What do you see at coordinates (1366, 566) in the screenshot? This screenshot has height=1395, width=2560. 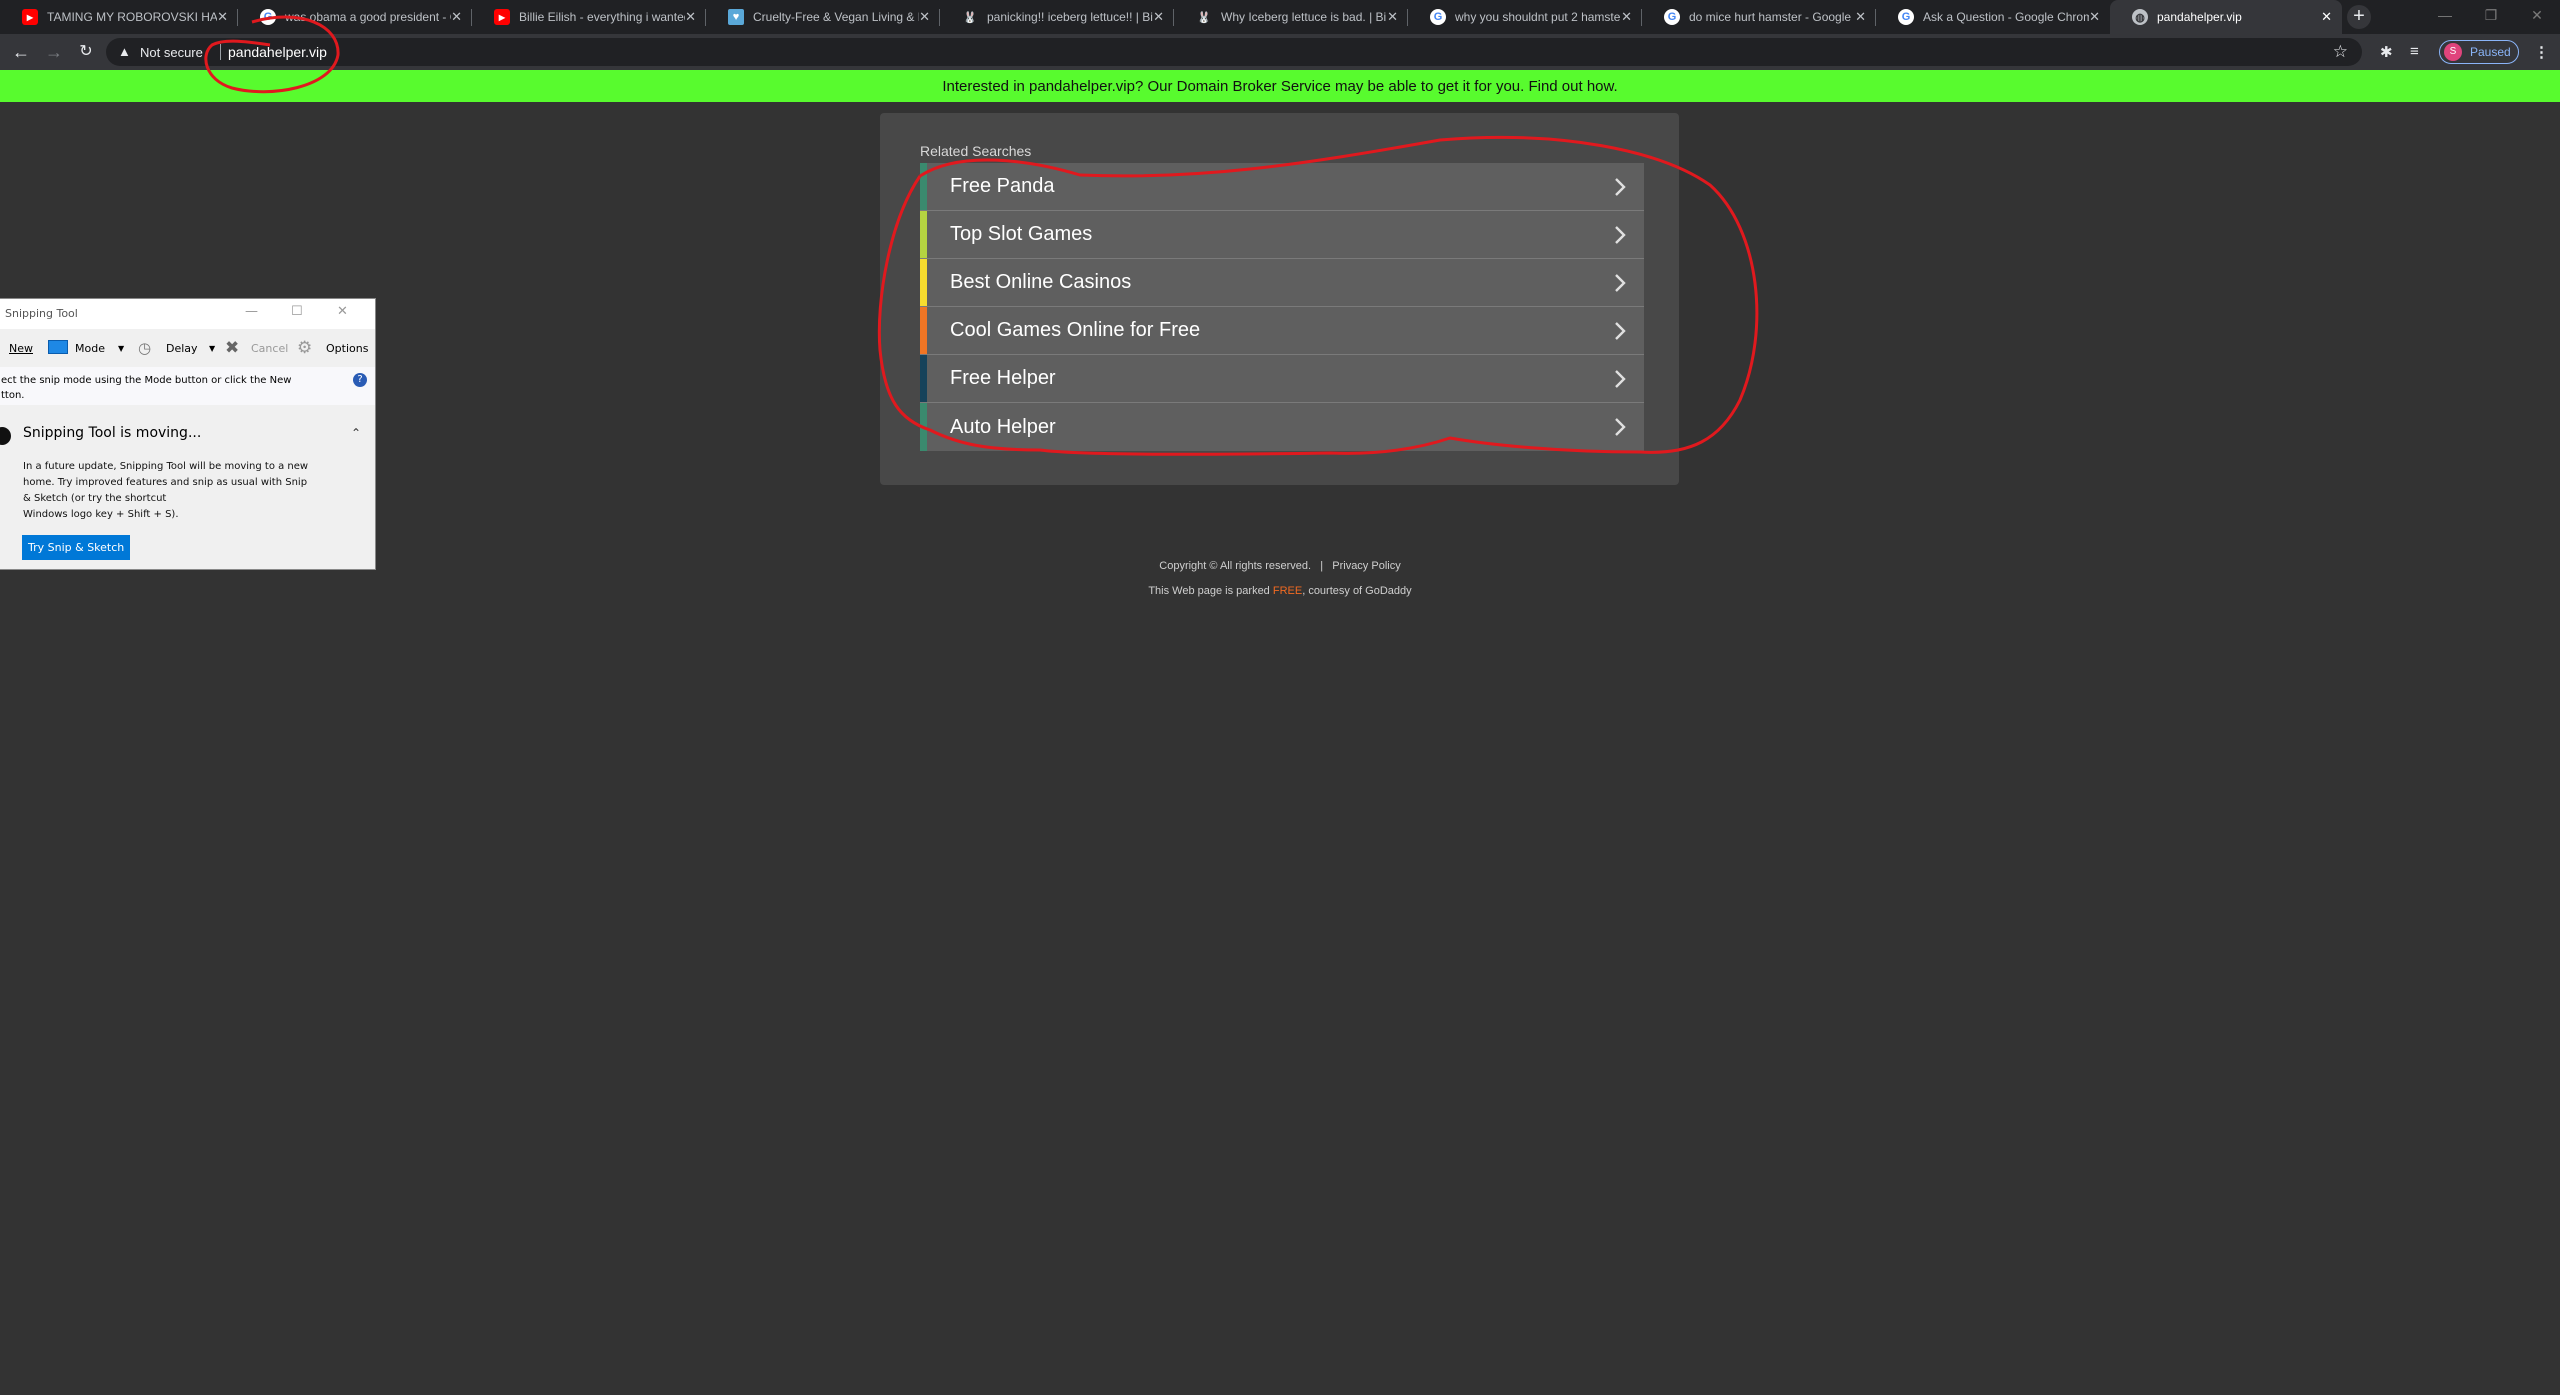 I see `privacy-policy-link: Privacy Policy` at bounding box center [1366, 566].